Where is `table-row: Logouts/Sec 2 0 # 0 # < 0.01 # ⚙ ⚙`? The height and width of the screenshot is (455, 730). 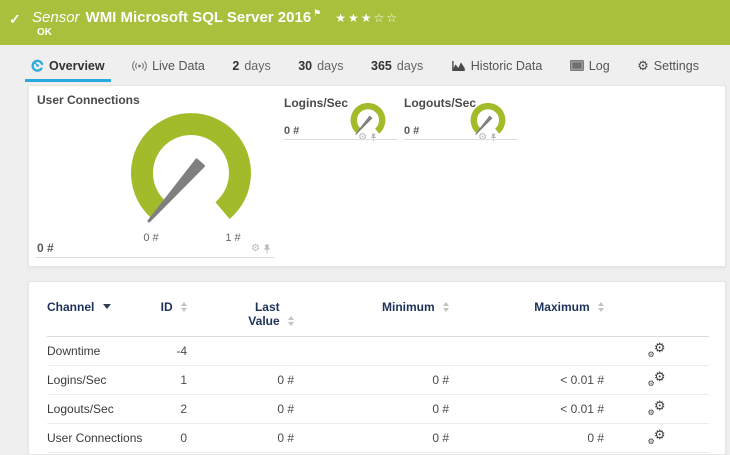 table-row: Logouts/Sec 2 0 # 0 # < 0.01 # ⚙ ⚙ is located at coordinates (378, 409).